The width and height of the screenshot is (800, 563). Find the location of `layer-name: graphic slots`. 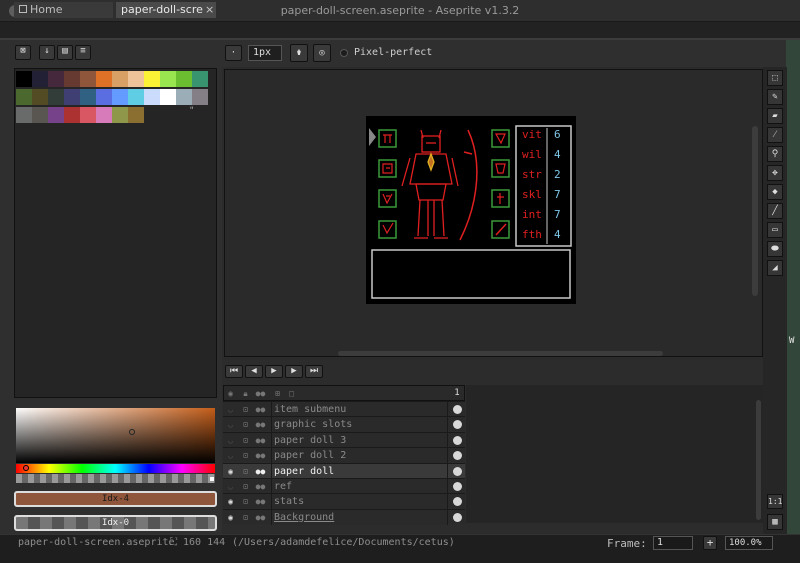

layer-name: graphic slots is located at coordinates (359, 425).